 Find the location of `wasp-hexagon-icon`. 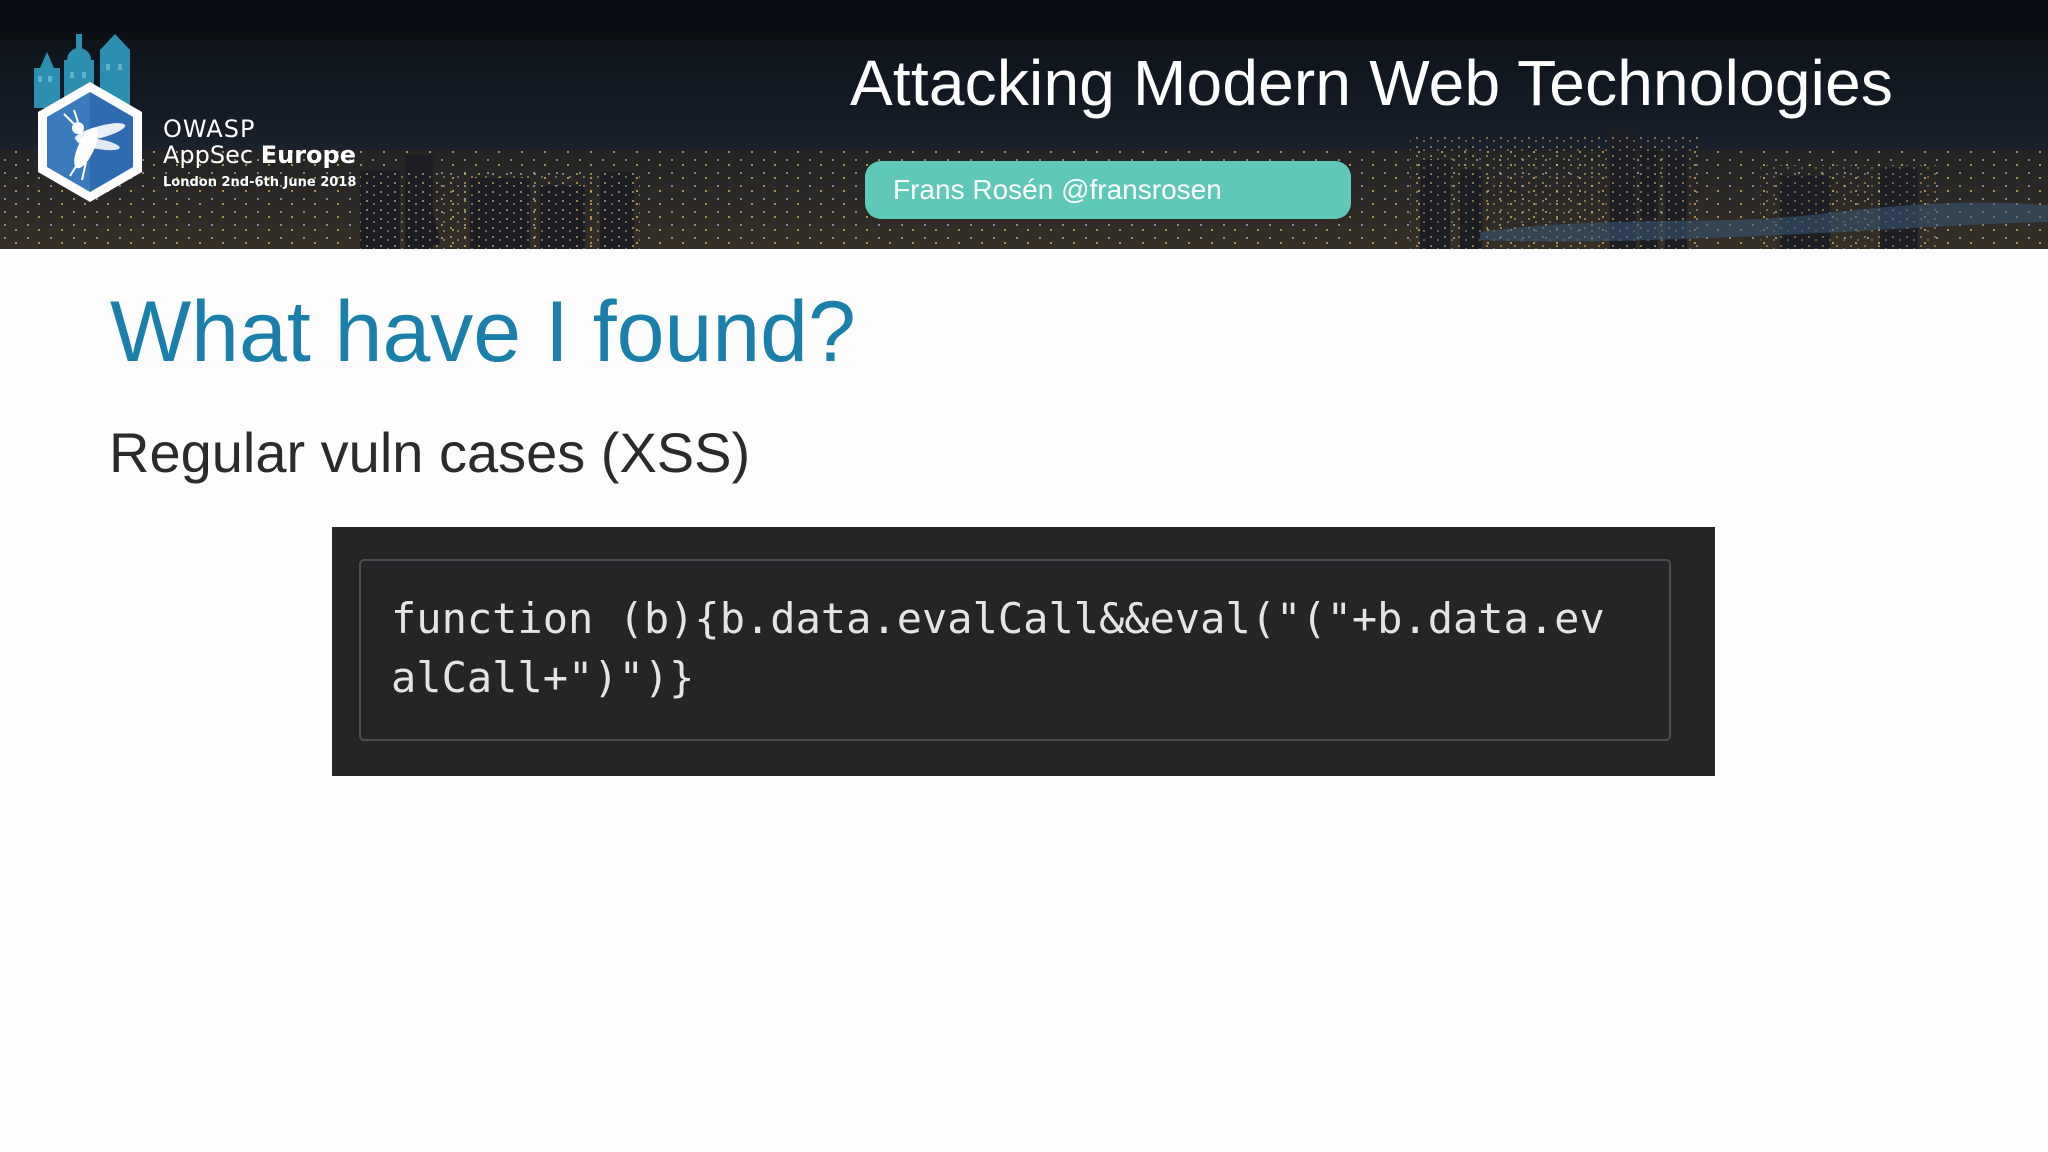

wasp-hexagon-icon is located at coordinates (88, 118).